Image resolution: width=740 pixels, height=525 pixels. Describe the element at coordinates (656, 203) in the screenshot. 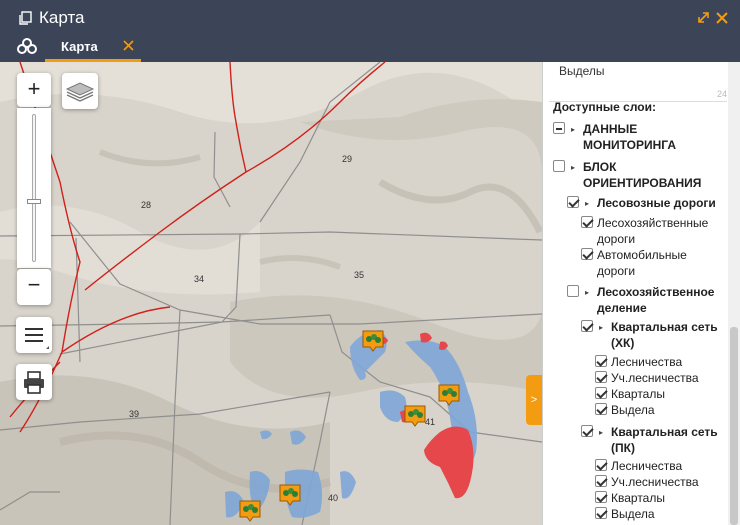

I see `layer-label: Лесовозные дороги` at that location.